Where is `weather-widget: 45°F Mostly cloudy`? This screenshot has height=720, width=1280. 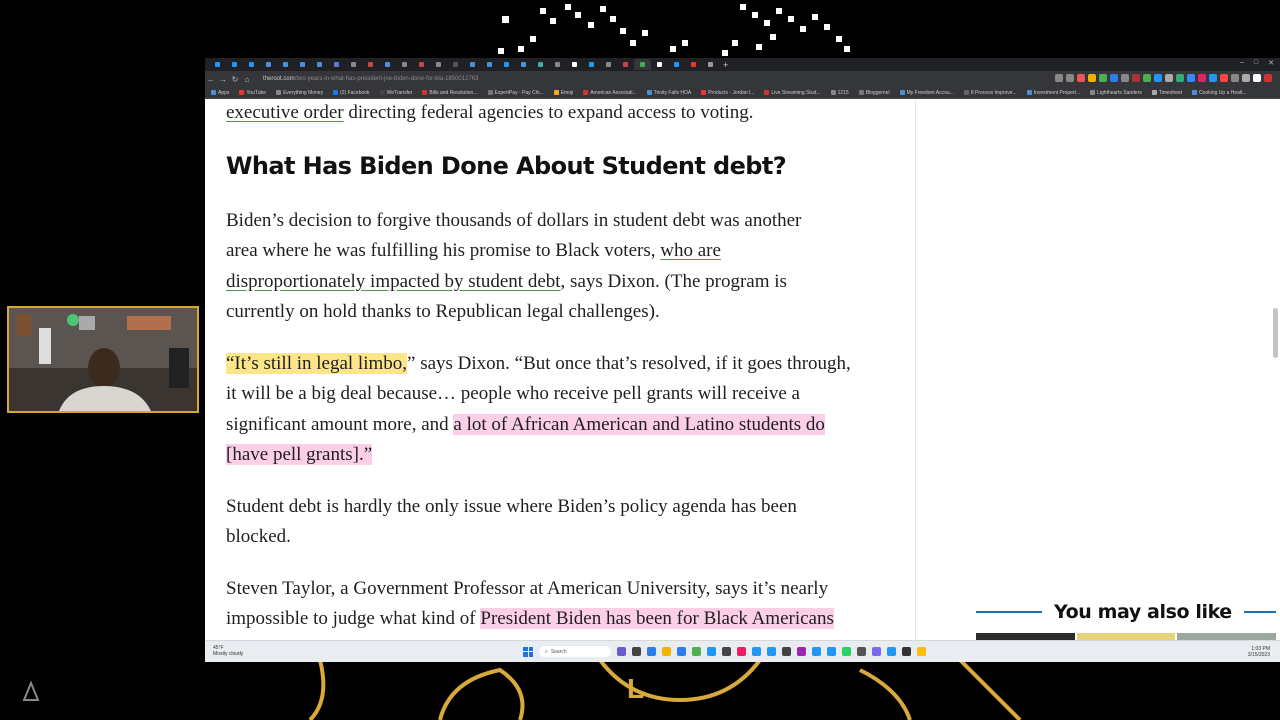
weather-widget: 45°F Mostly cloudy is located at coordinates (228, 651).